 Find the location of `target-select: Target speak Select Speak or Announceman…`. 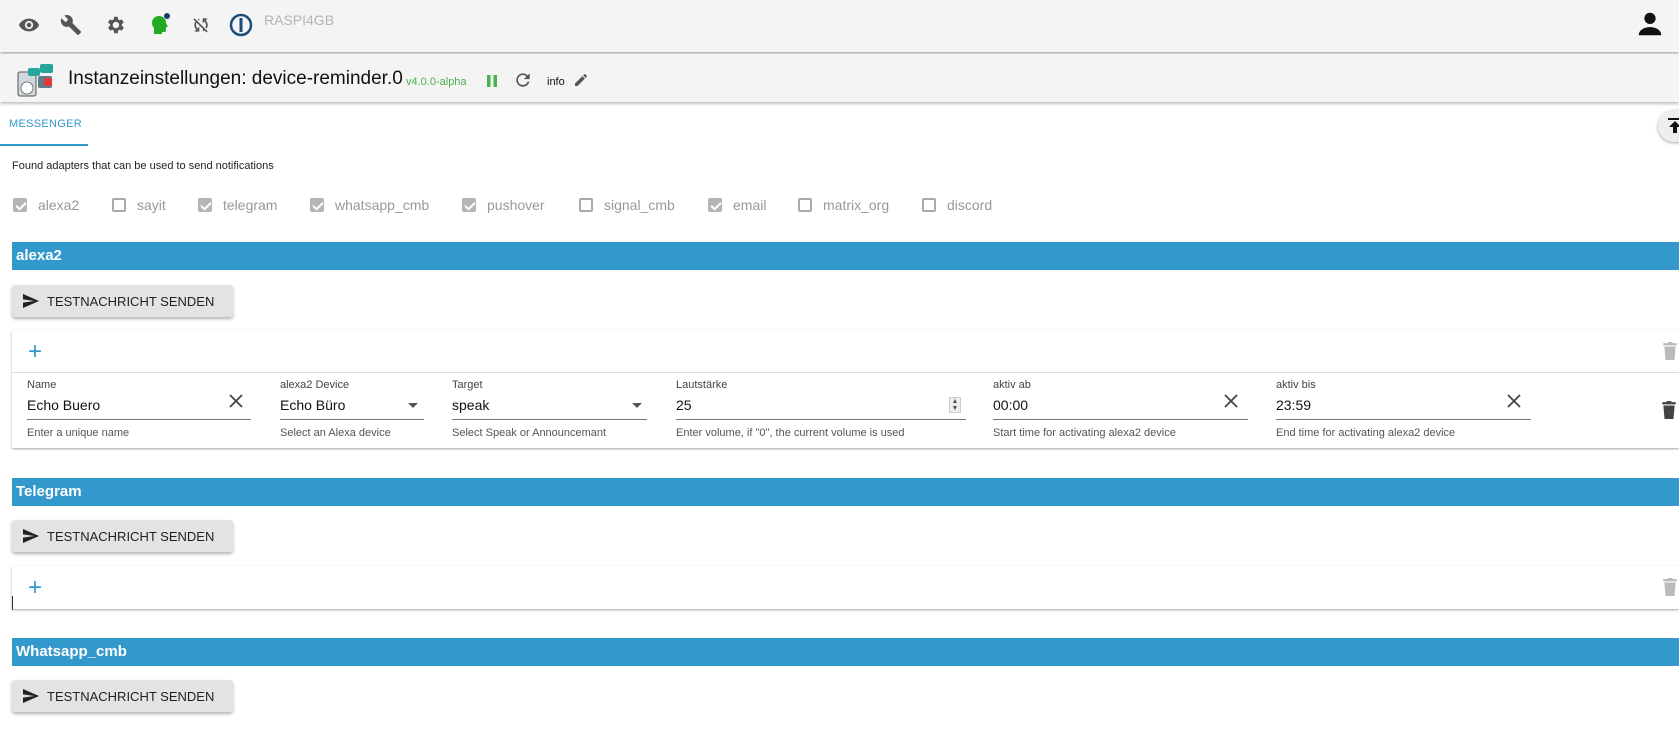

target-select: Target speak Select Speak or Announceman… is located at coordinates (549, 411).